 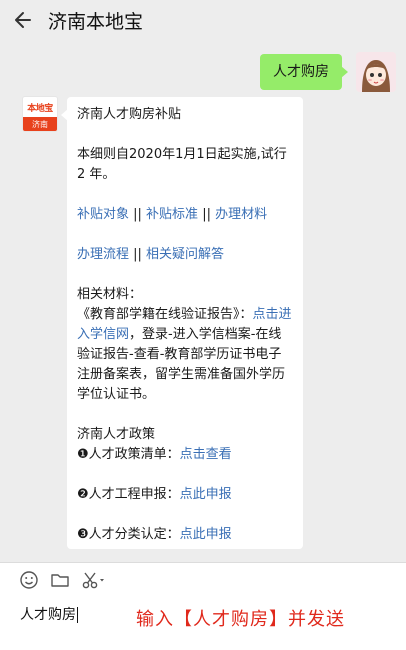 I want to click on policy-item-2-label: ❷人才工程申报：, so click(x=128, y=494).